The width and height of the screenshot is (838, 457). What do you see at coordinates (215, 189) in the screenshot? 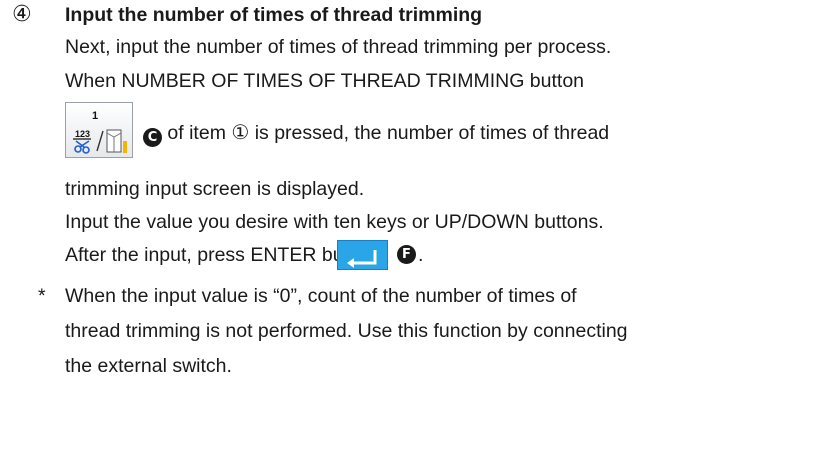
I see `paragraph-line: trimming input screen is displayed.` at bounding box center [215, 189].